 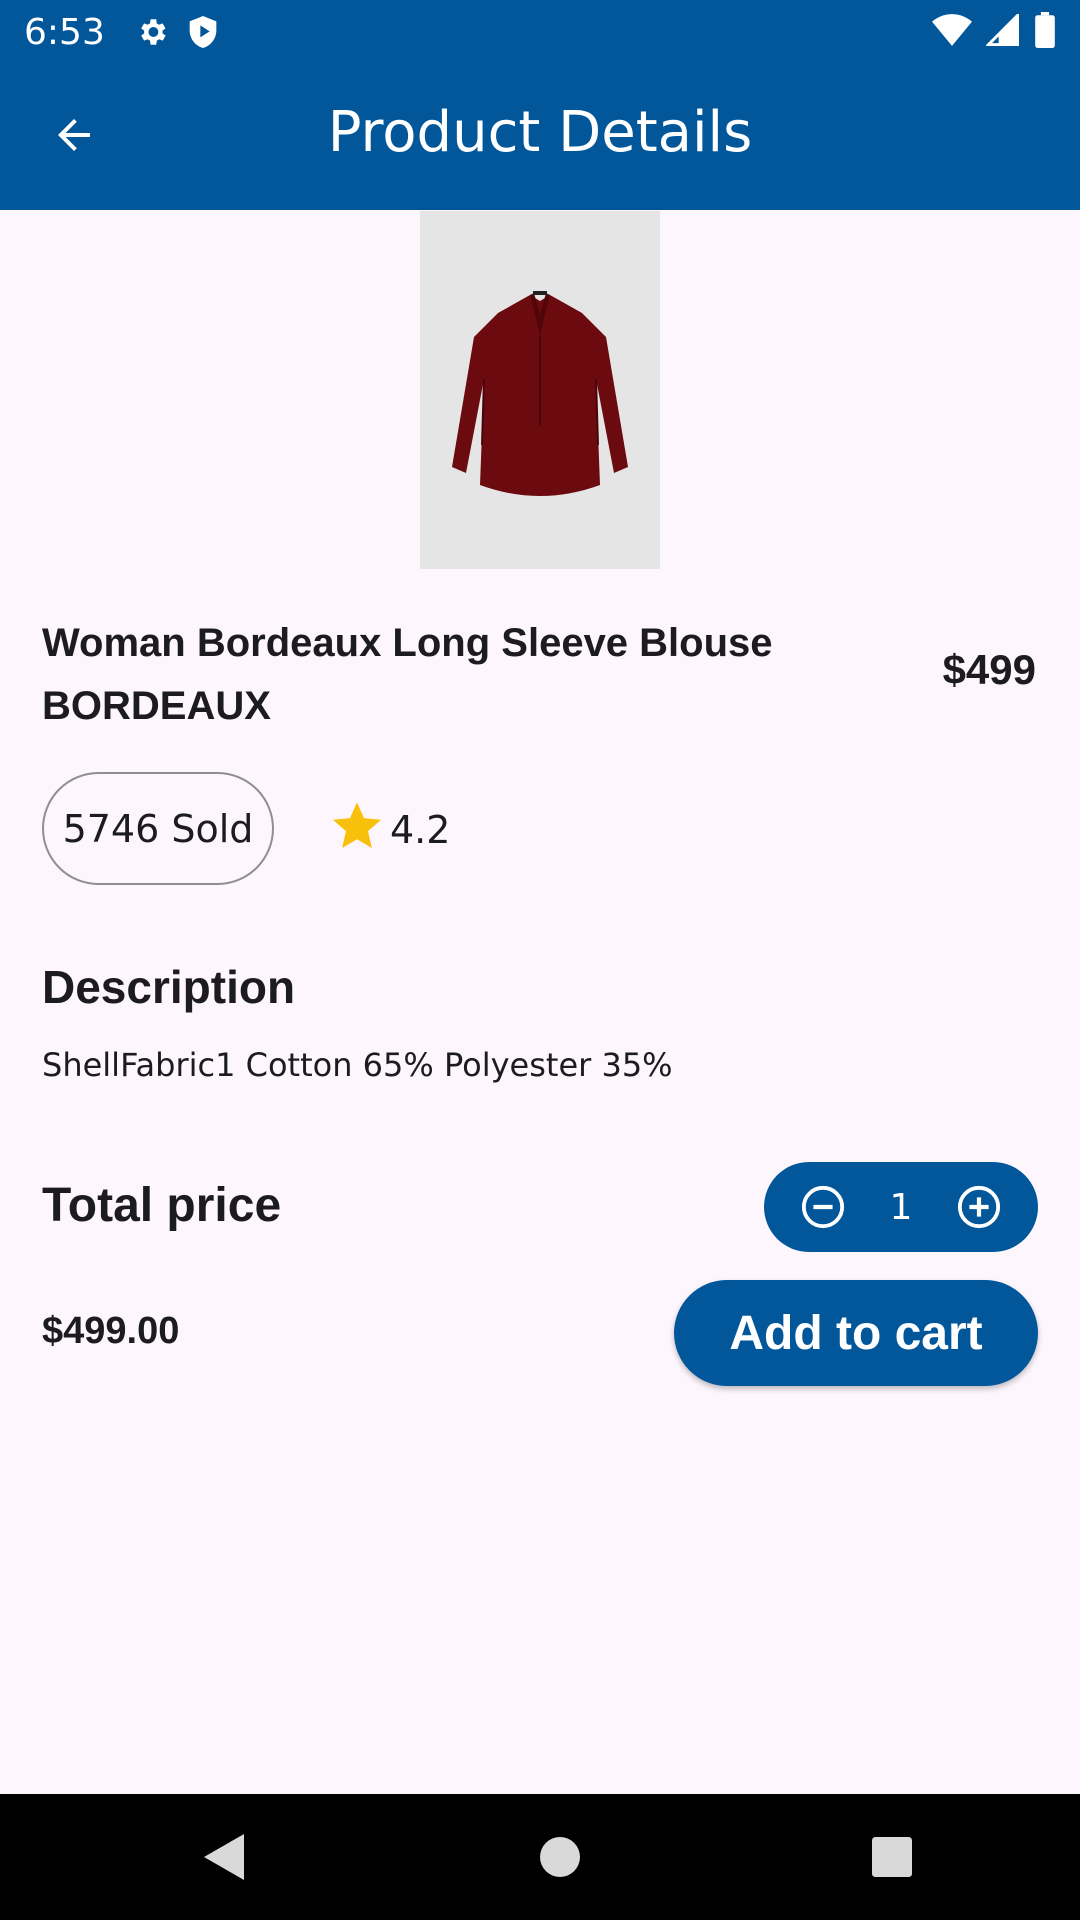 I want to click on system-nav-bar, so click(x=540, y=1857).